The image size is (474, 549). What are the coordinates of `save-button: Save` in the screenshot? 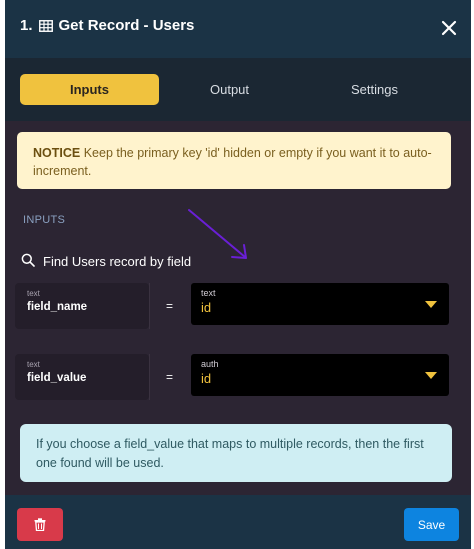 It's located at (431, 524).